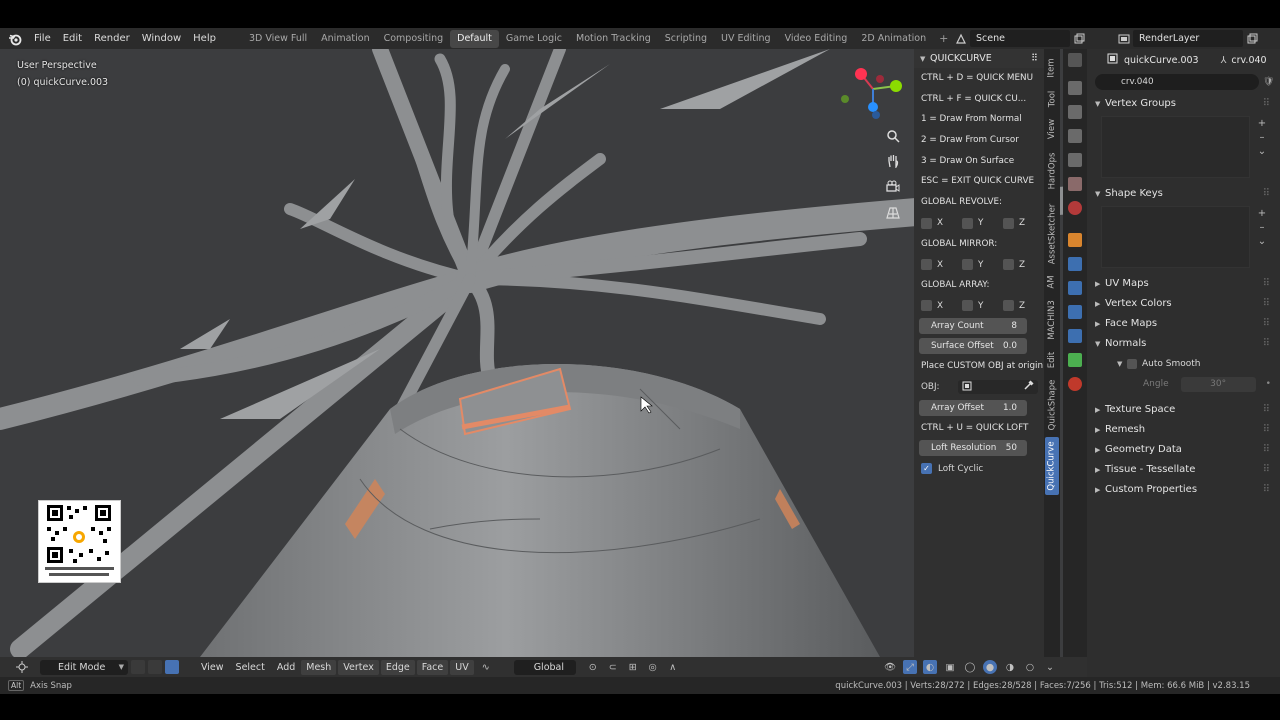 The width and height of the screenshot is (1280, 720). Describe the element at coordinates (816, 39) in the screenshot. I see `tab-video-editing: Video Editing` at that location.